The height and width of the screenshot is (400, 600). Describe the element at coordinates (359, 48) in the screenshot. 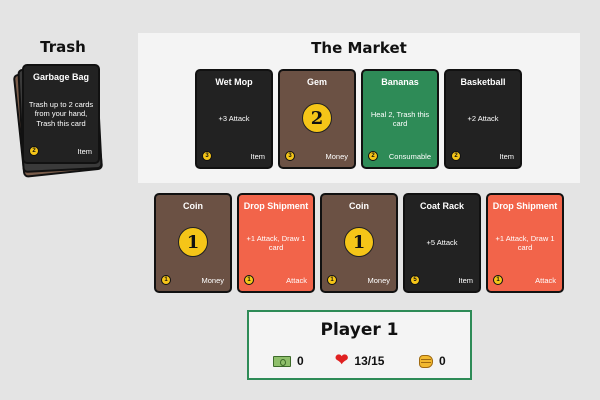

I see `market-title: The Market` at that location.